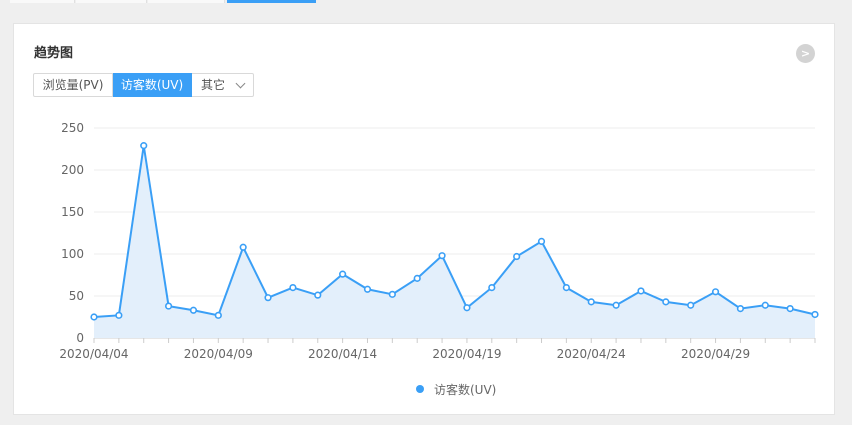 The height and width of the screenshot is (425, 852). What do you see at coordinates (420, 389) in the screenshot?
I see `legend-swatch` at bounding box center [420, 389].